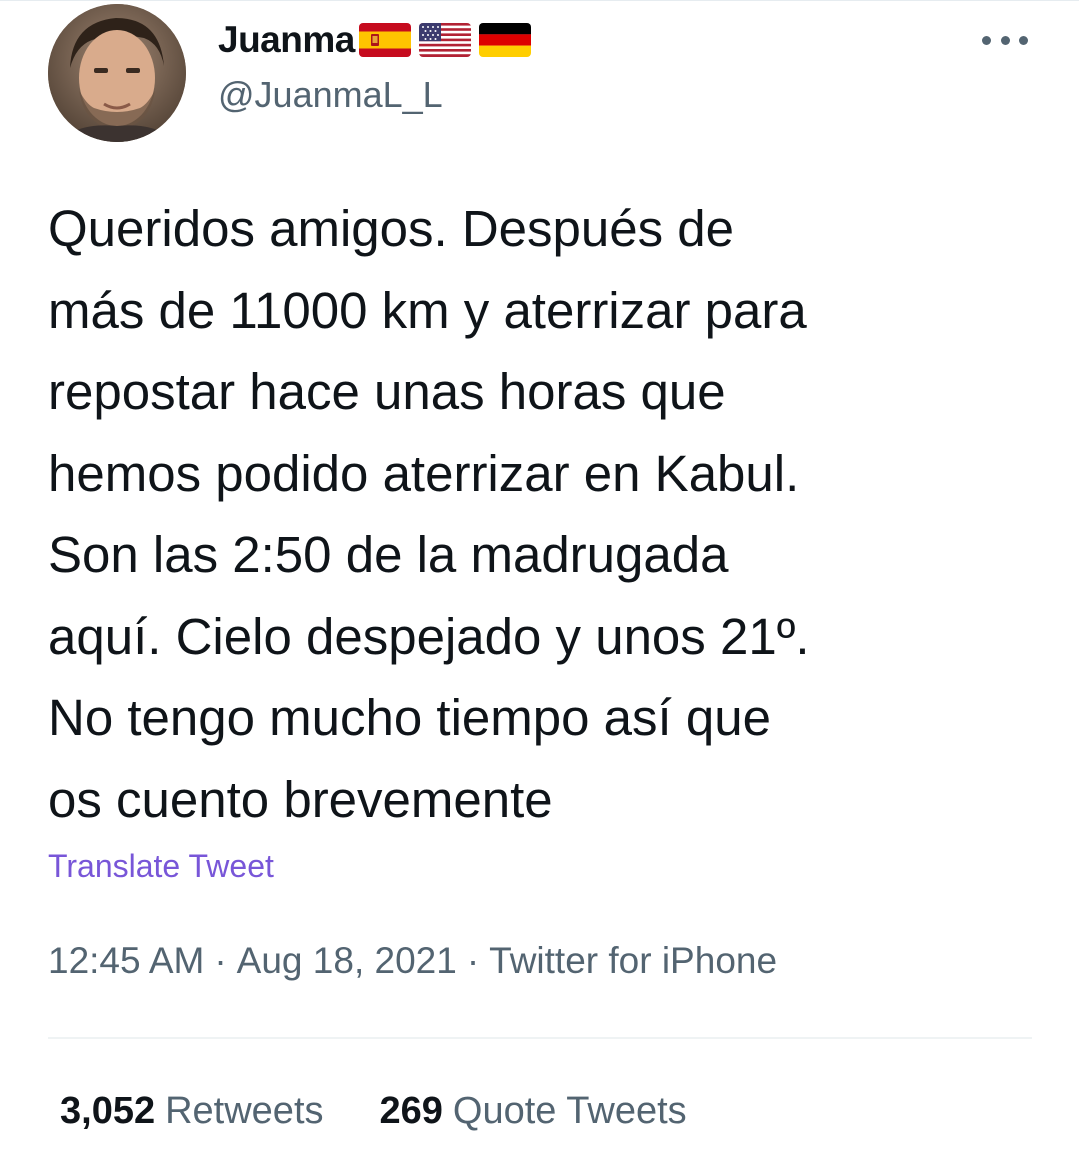 The height and width of the screenshot is (1160, 1079). I want to click on quote-tweets-stat: 269 Quote Tweets, so click(533, 1111).